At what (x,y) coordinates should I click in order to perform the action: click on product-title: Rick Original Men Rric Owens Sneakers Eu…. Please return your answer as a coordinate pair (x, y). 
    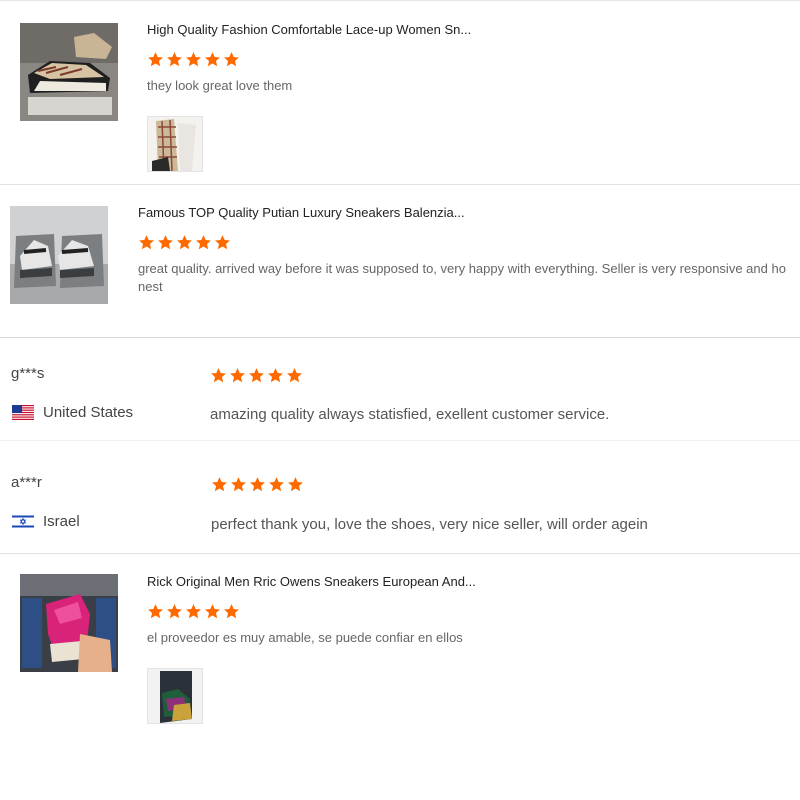
    Looking at the image, I should click on (311, 581).